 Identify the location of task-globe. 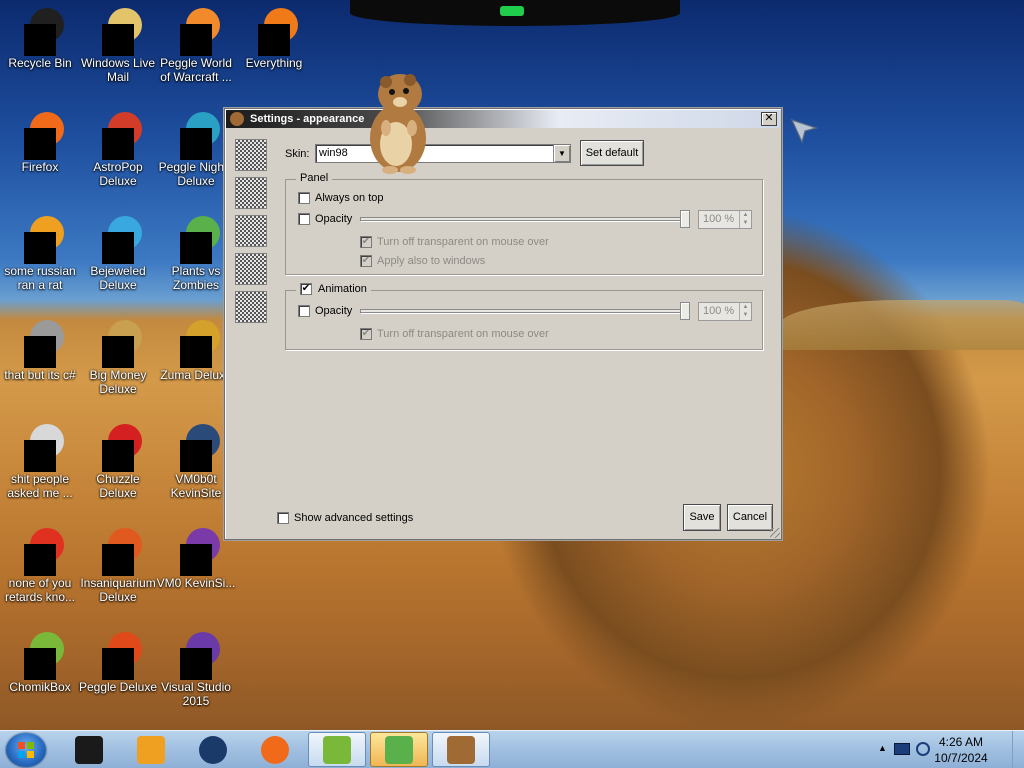
(213, 749).